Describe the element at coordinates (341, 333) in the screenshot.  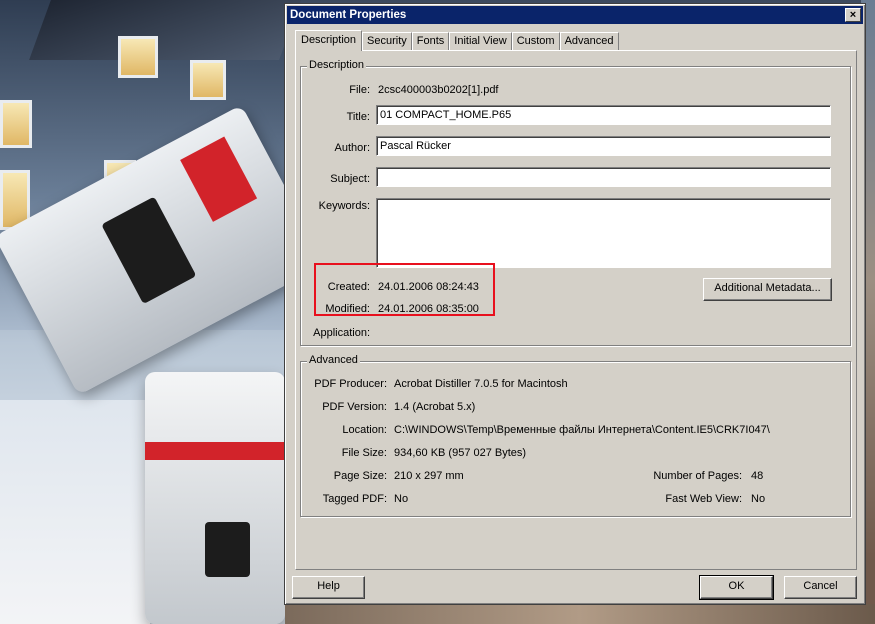
I see `application-label: Application:` at that location.